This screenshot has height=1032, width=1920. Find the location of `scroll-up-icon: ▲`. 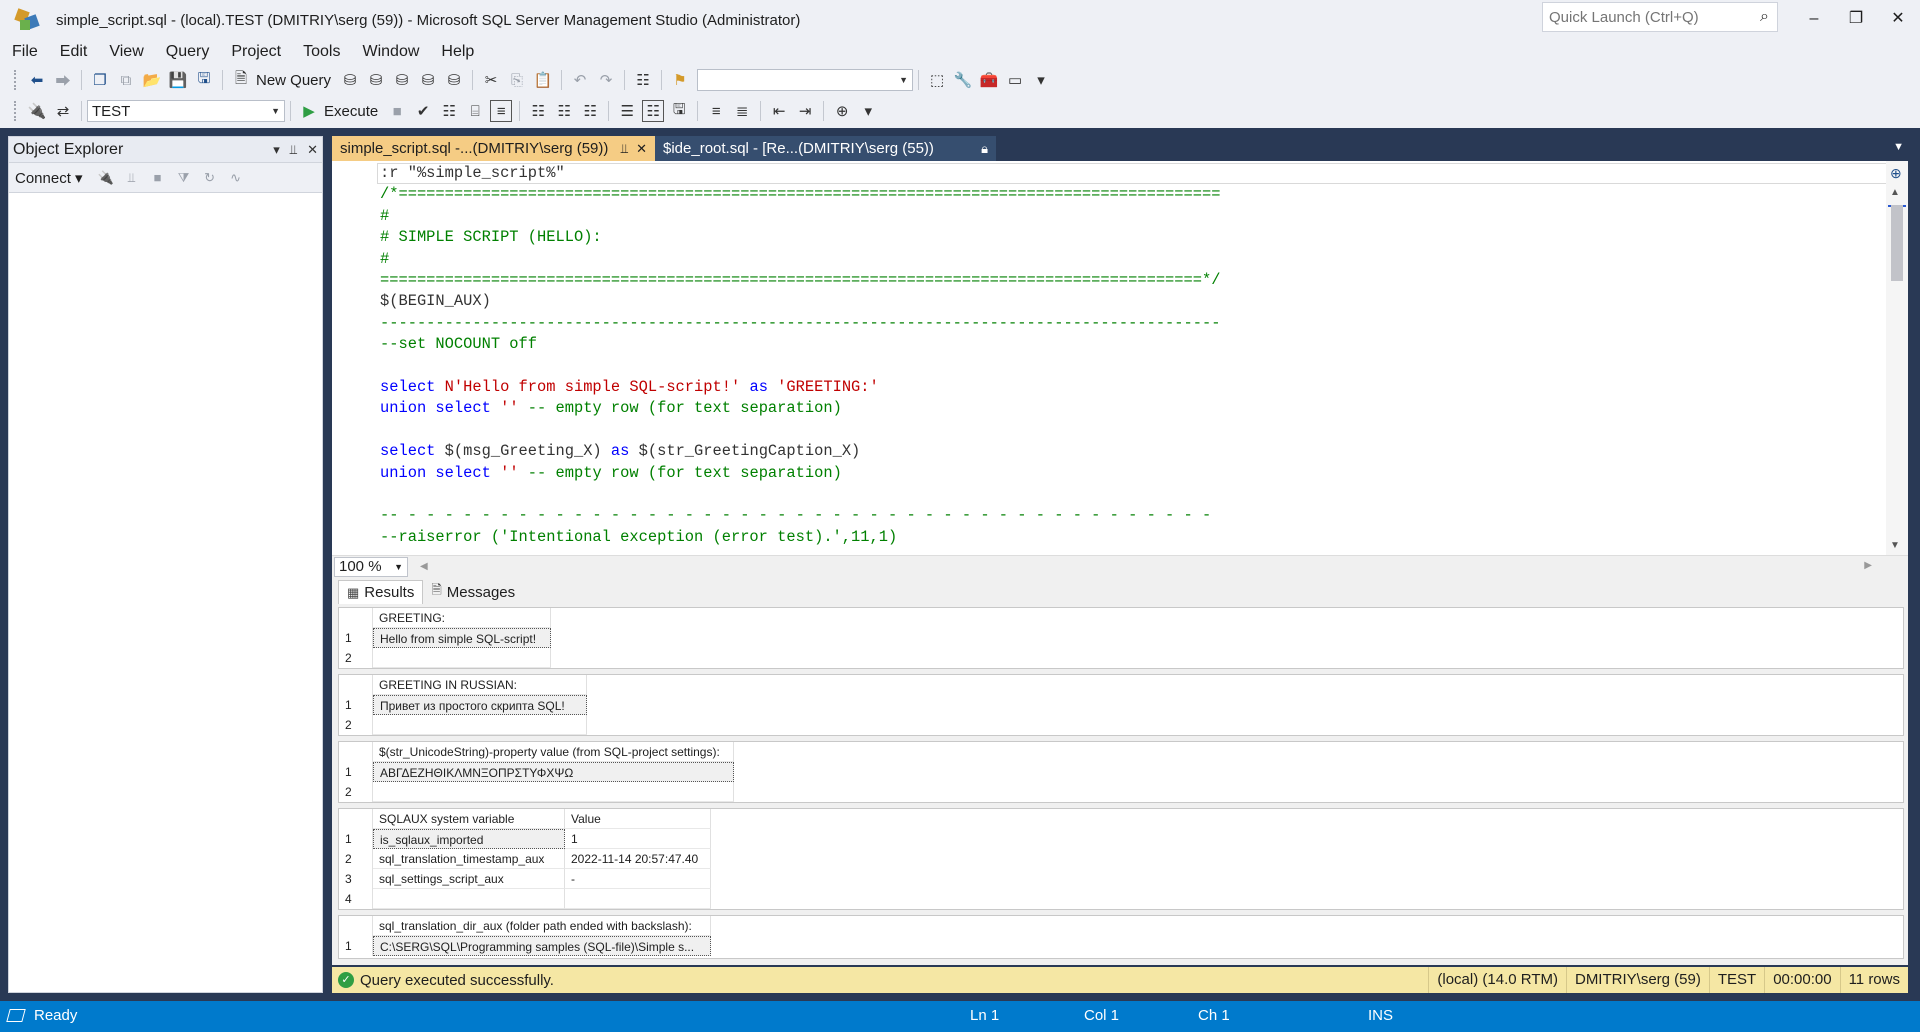

scroll-up-icon: ▲ is located at coordinates (1895, 192).